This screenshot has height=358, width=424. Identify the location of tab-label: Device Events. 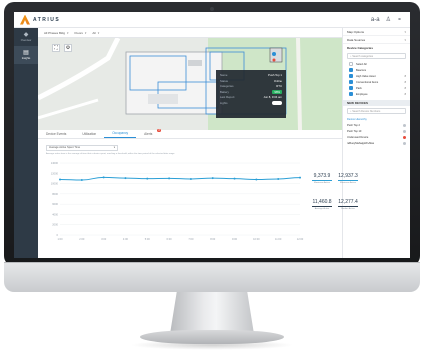
(56, 134).